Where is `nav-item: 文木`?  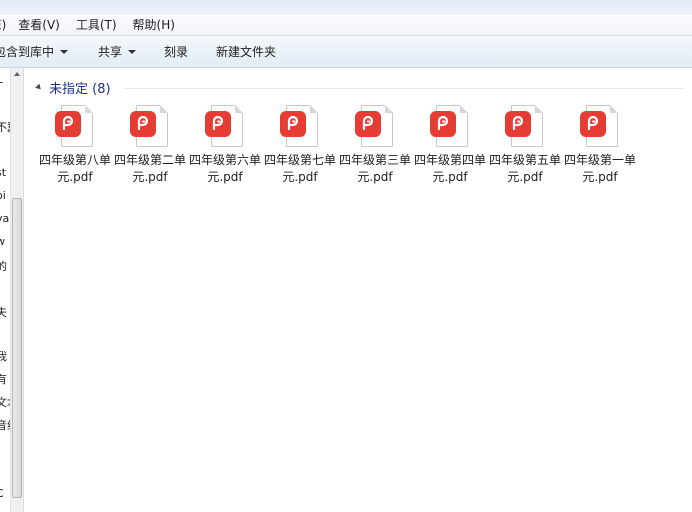
nav-item: 文木 is located at coordinates (5, 402).